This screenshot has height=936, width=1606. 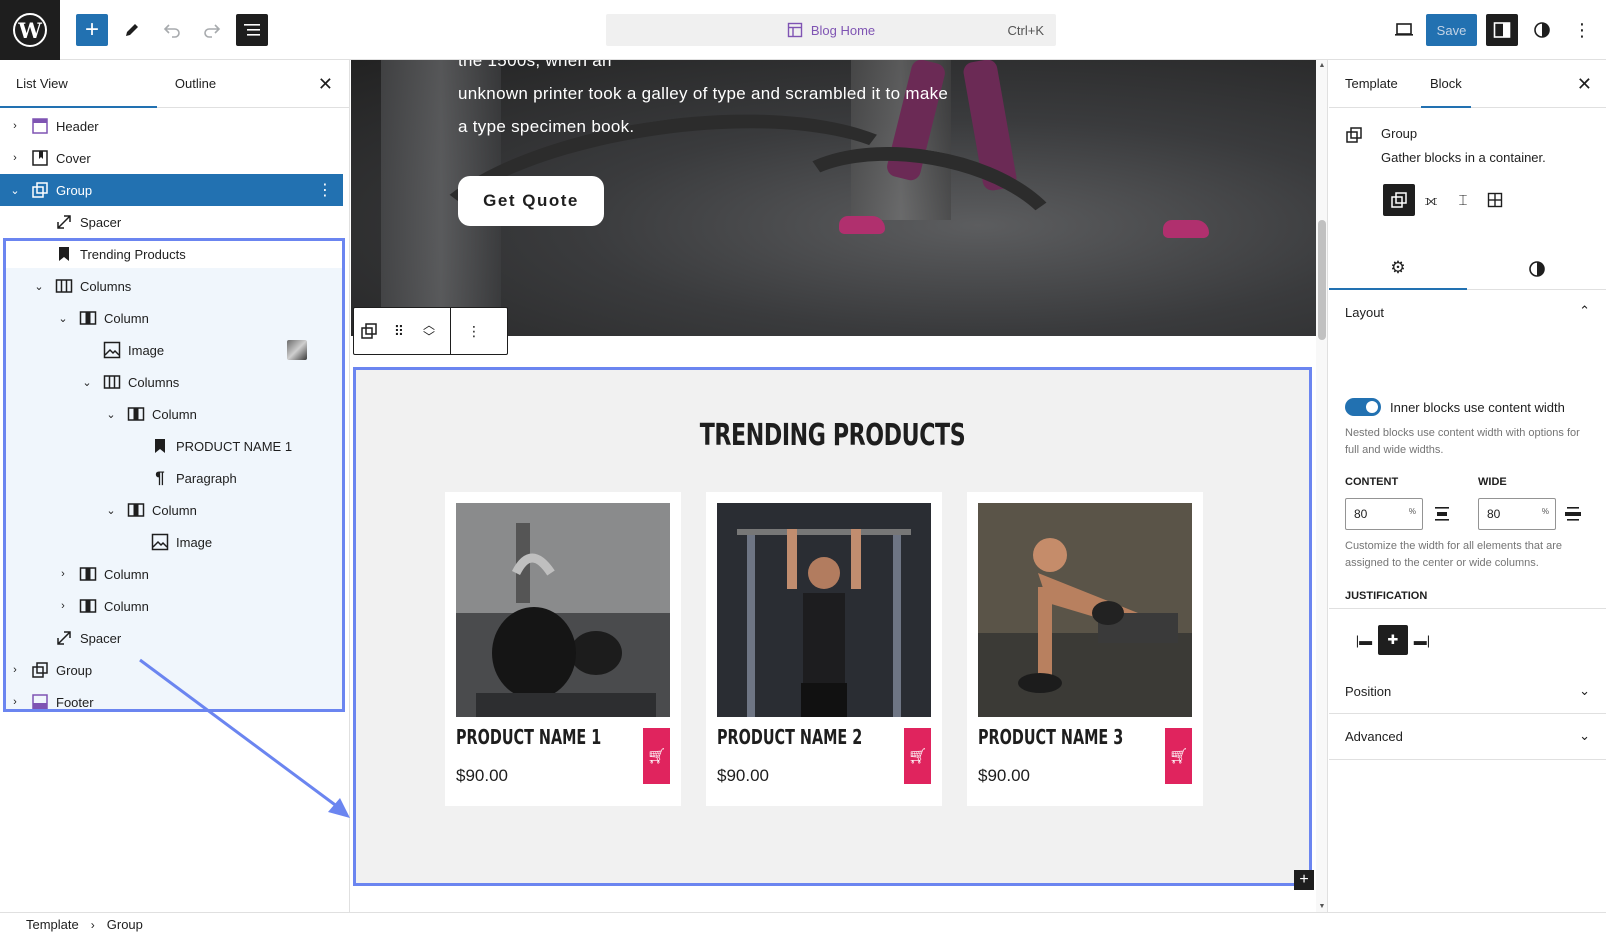 I want to click on add-block-button: +, so click(x=92, y=30).